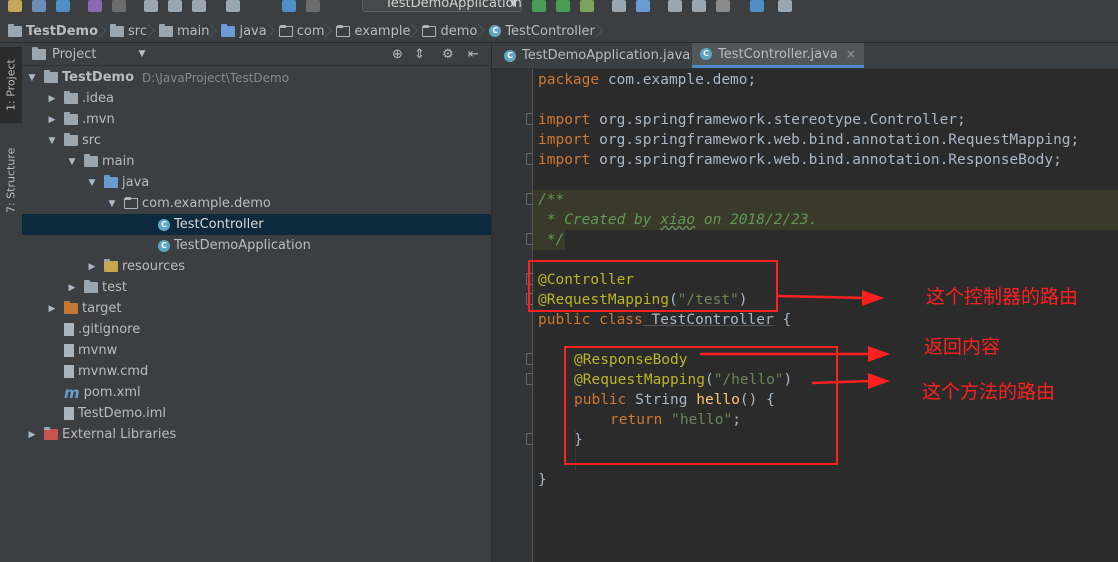 This screenshot has width=1118, height=562. Describe the element at coordinates (989, 392) in the screenshot. I see `note-method-route: 这个方法的路由` at that location.